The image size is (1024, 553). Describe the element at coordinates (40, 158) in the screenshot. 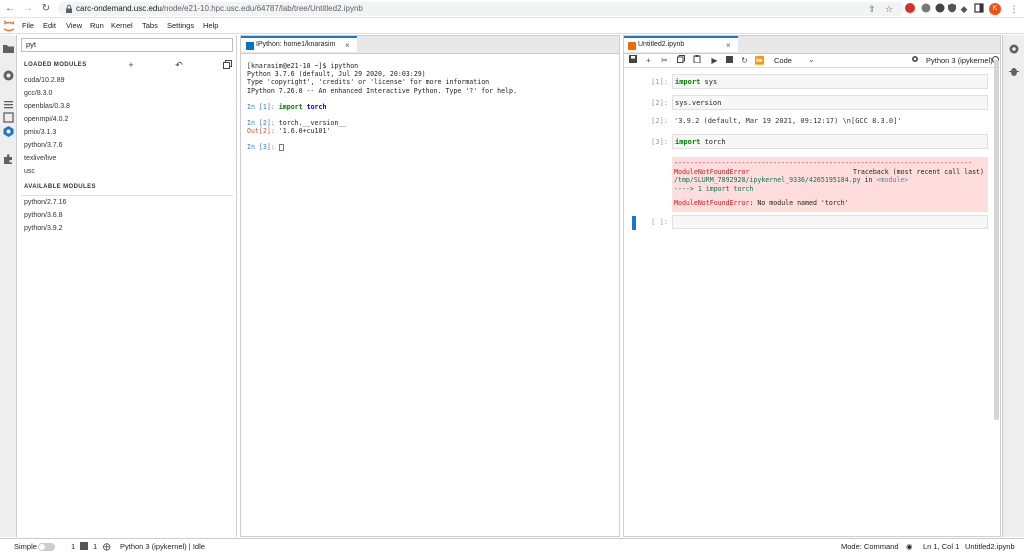

I see `loaded-module-item: texlive/live` at that location.